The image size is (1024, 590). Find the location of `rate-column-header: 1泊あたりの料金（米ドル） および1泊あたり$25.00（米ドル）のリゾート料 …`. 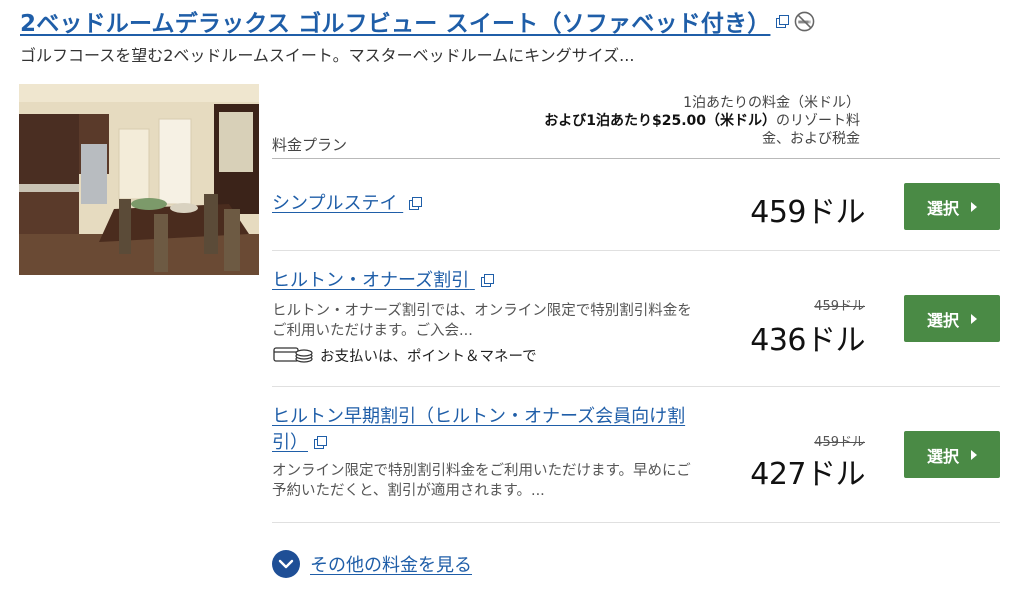

rate-column-header: 1泊あたりの料金（米ドル） および1泊あたり$25.00（米ドル）のリゾート料 … is located at coordinates (680, 121).